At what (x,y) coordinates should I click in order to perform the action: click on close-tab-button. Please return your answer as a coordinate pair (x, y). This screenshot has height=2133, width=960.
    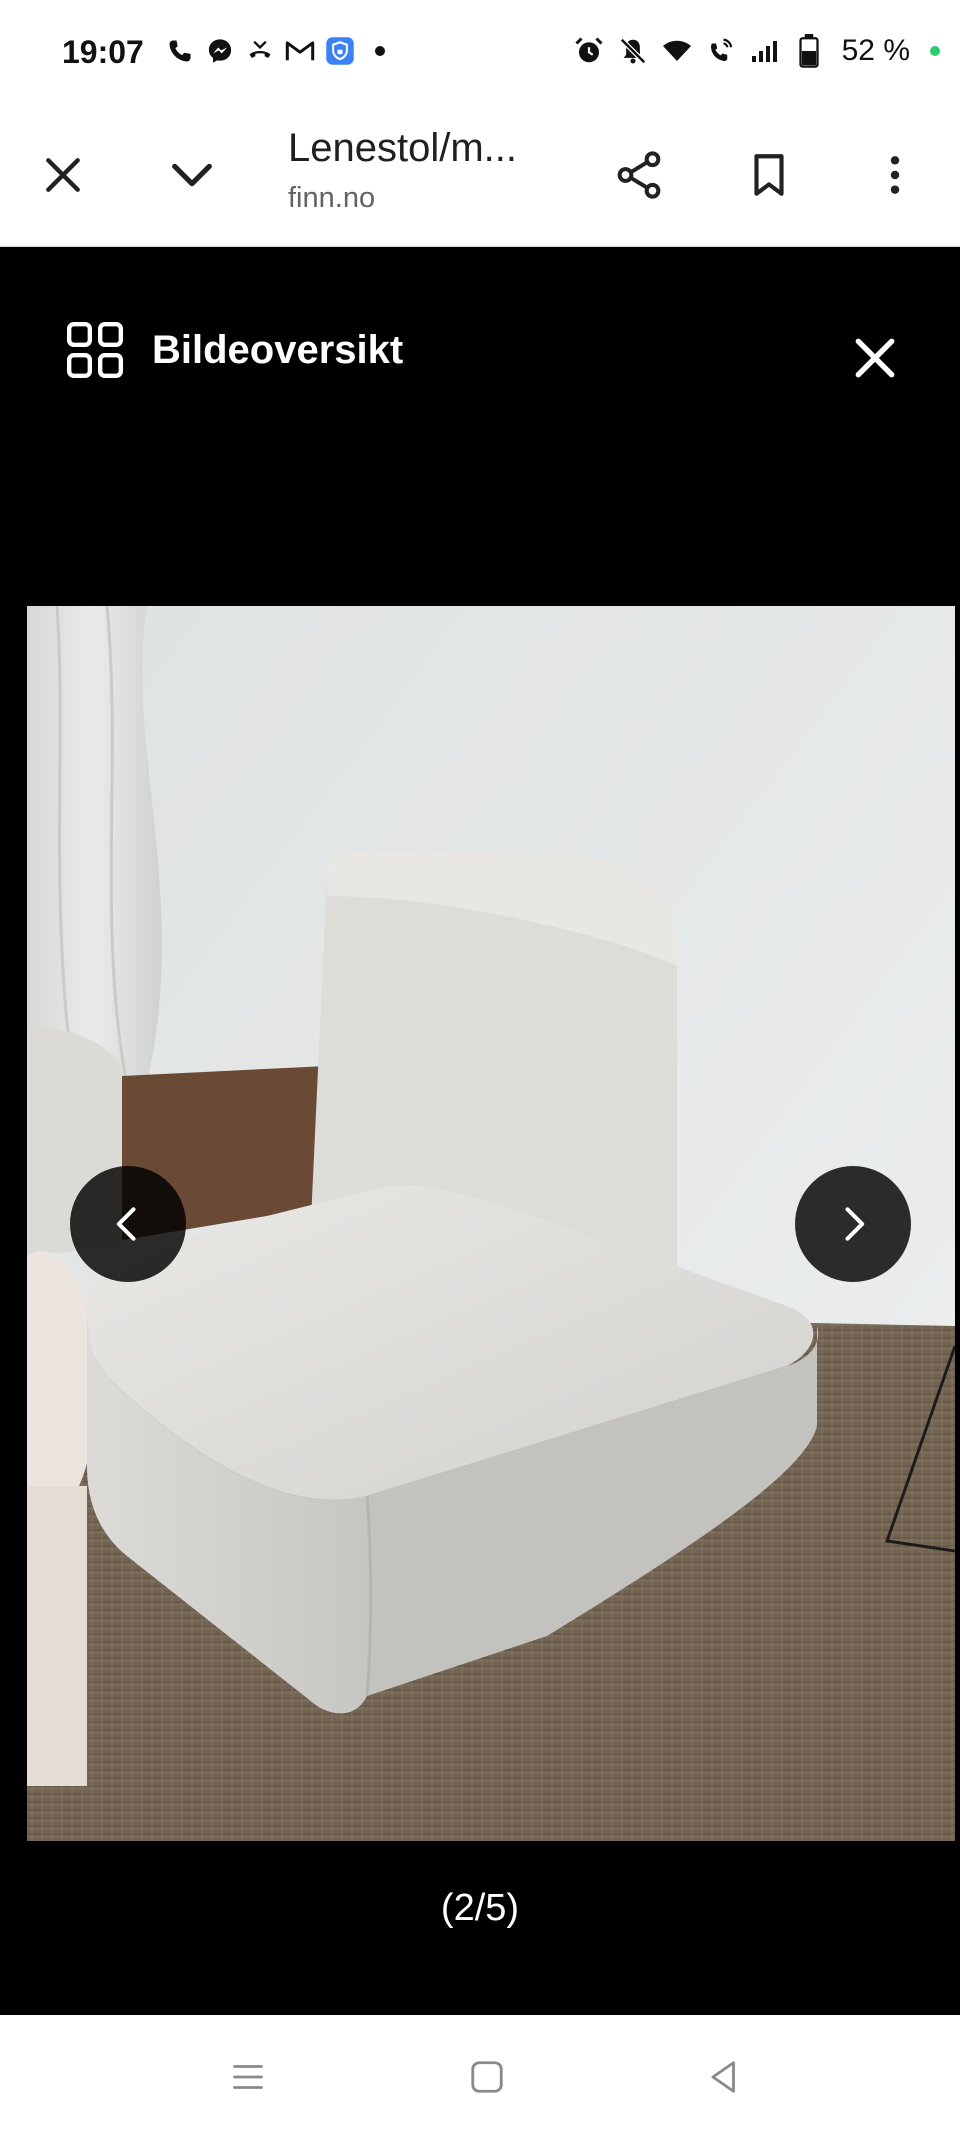
    Looking at the image, I should click on (63, 175).